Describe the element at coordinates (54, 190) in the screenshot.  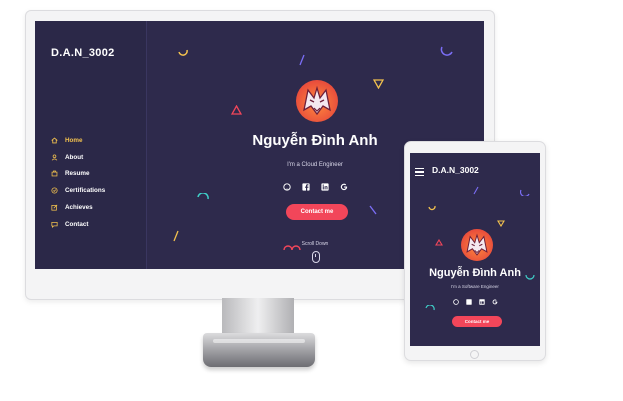
I see `certificate-icon` at that location.